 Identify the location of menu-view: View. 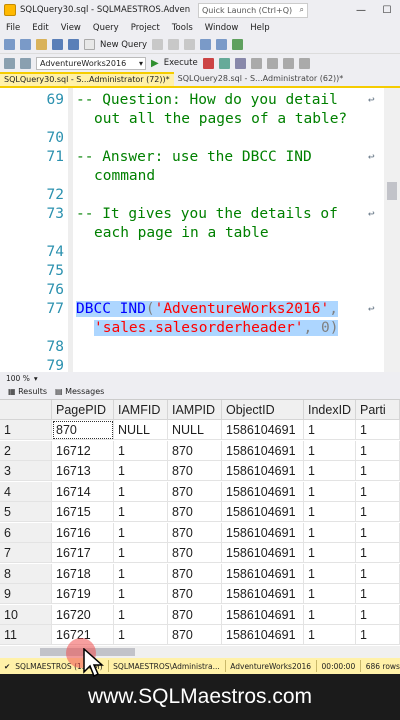
(71, 28).